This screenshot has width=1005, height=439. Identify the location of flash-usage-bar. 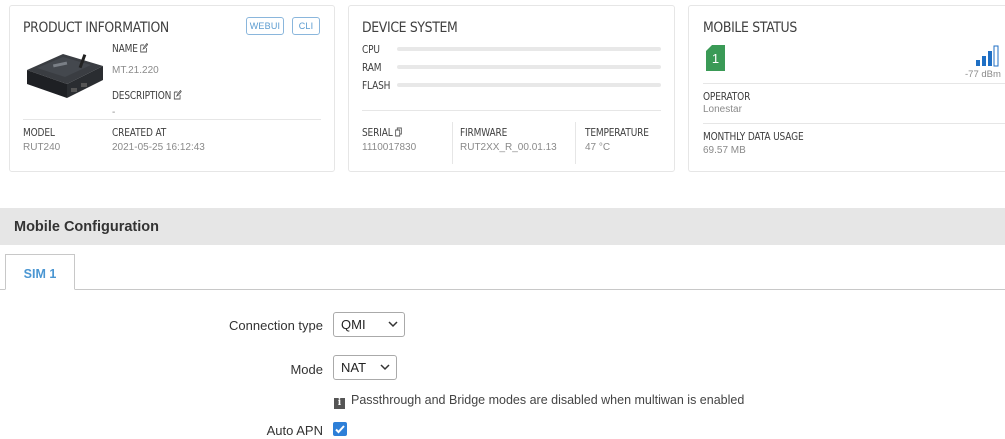
(529, 85).